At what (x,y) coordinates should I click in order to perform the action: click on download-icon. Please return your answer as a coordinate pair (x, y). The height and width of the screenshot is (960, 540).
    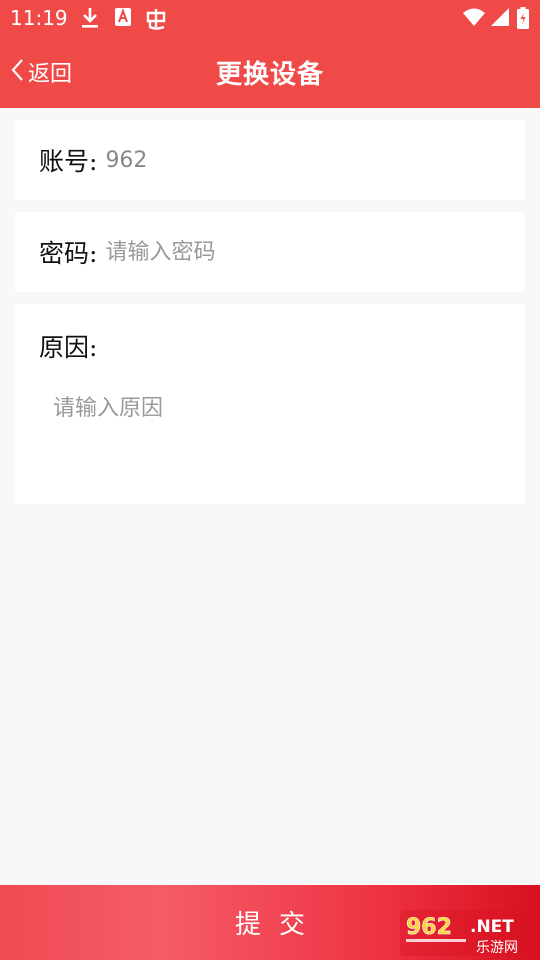
    Looking at the image, I should click on (90, 20).